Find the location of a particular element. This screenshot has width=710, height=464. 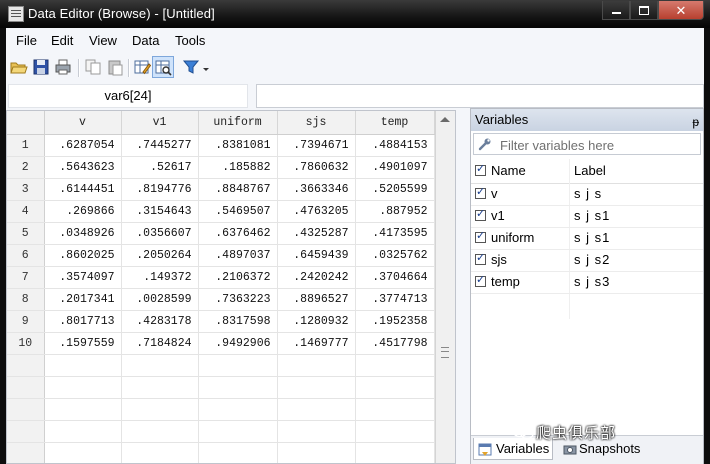

cell-v1: .0356607 is located at coordinates (160, 233).